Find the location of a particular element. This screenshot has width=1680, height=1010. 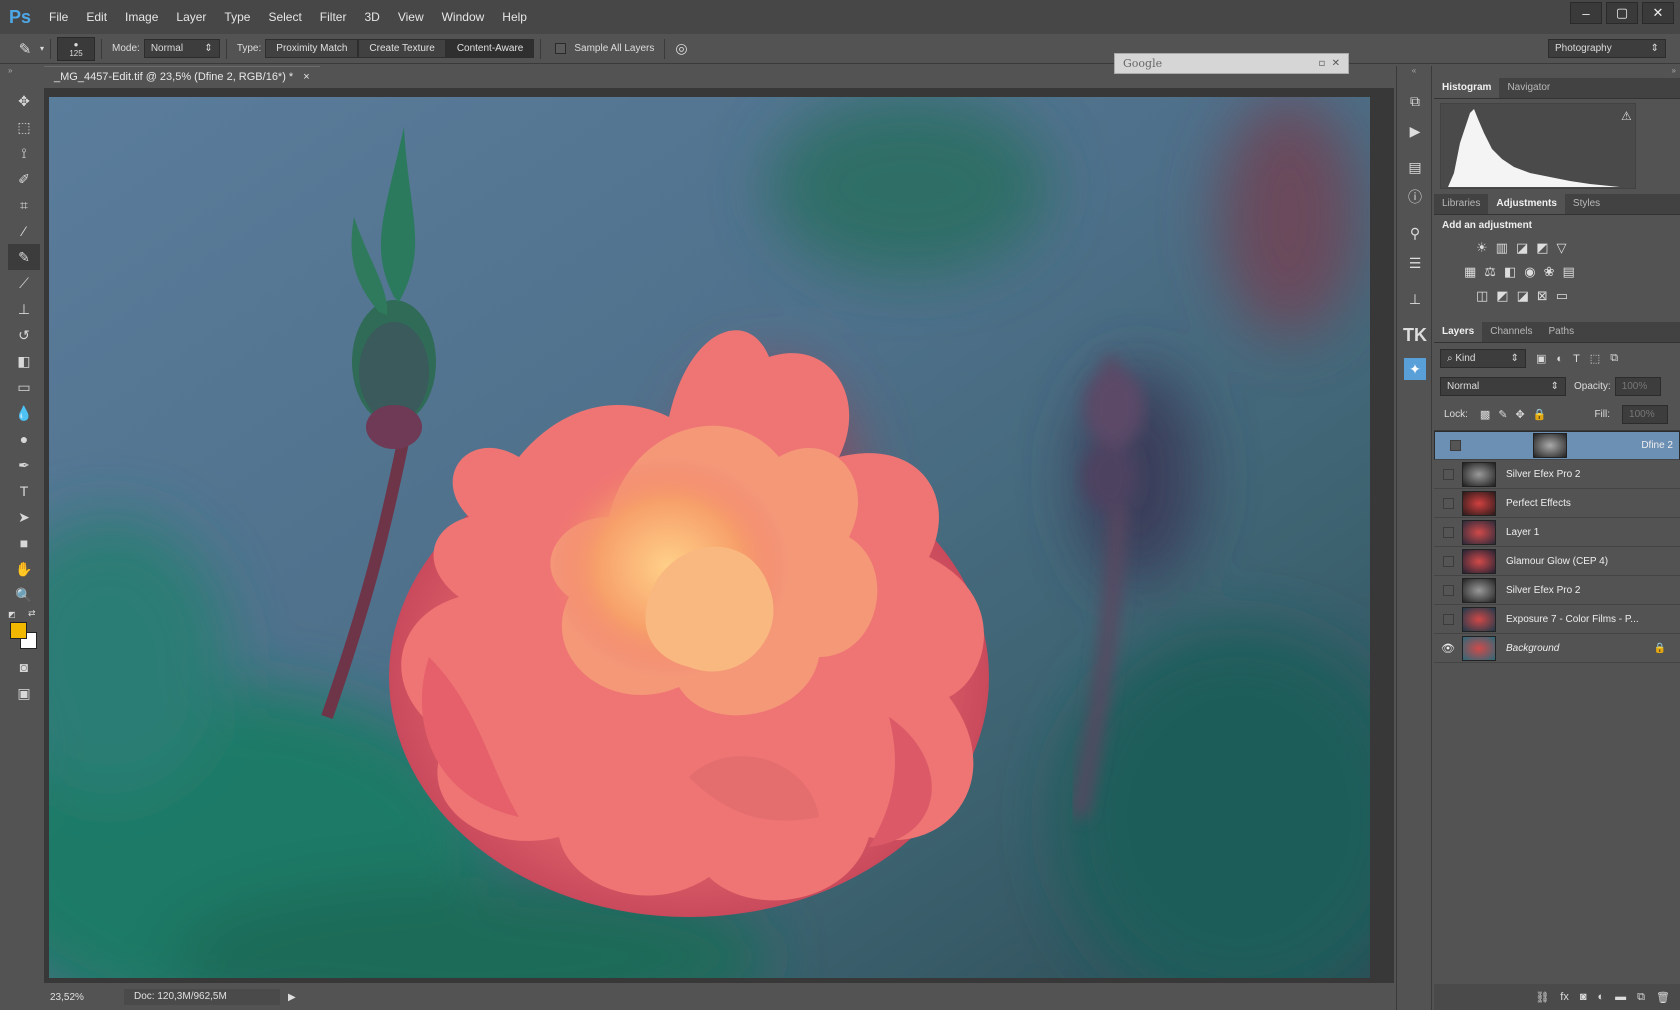

warning-icon: ⚠ is located at coordinates (1626, 116).